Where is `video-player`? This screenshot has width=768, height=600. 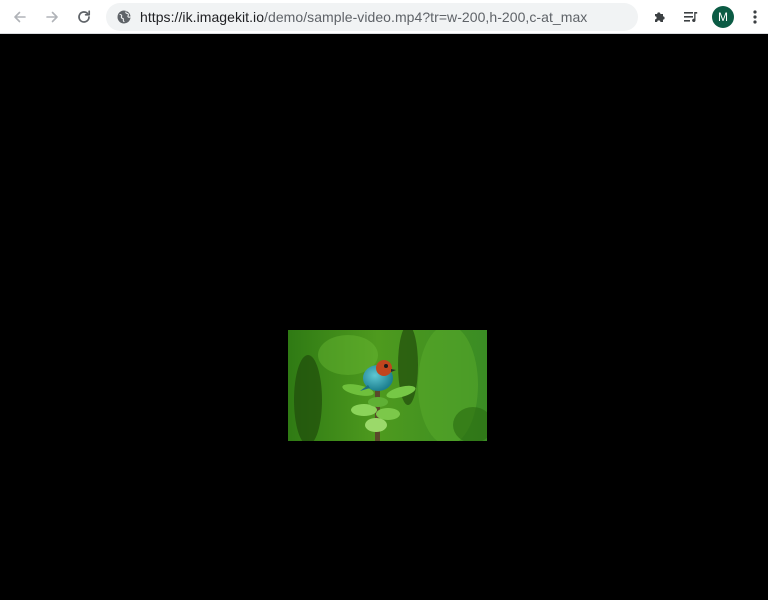 video-player is located at coordinates (387, 385).